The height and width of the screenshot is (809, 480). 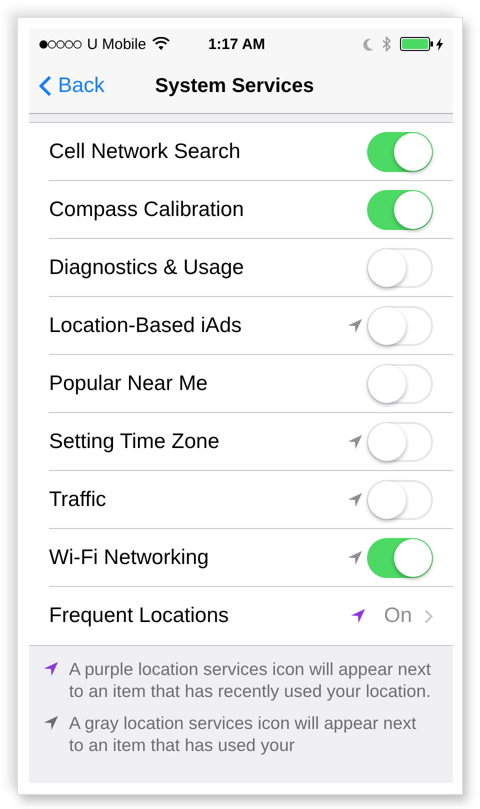 I want to click on signal-dots-icon, so click(x=61, y=44).